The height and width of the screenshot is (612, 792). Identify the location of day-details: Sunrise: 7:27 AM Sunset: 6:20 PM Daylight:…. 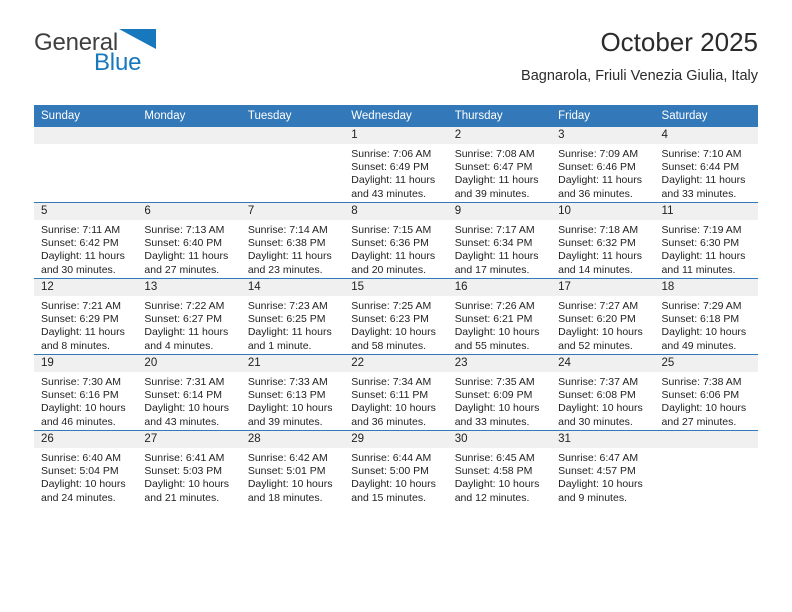
(602, 324).